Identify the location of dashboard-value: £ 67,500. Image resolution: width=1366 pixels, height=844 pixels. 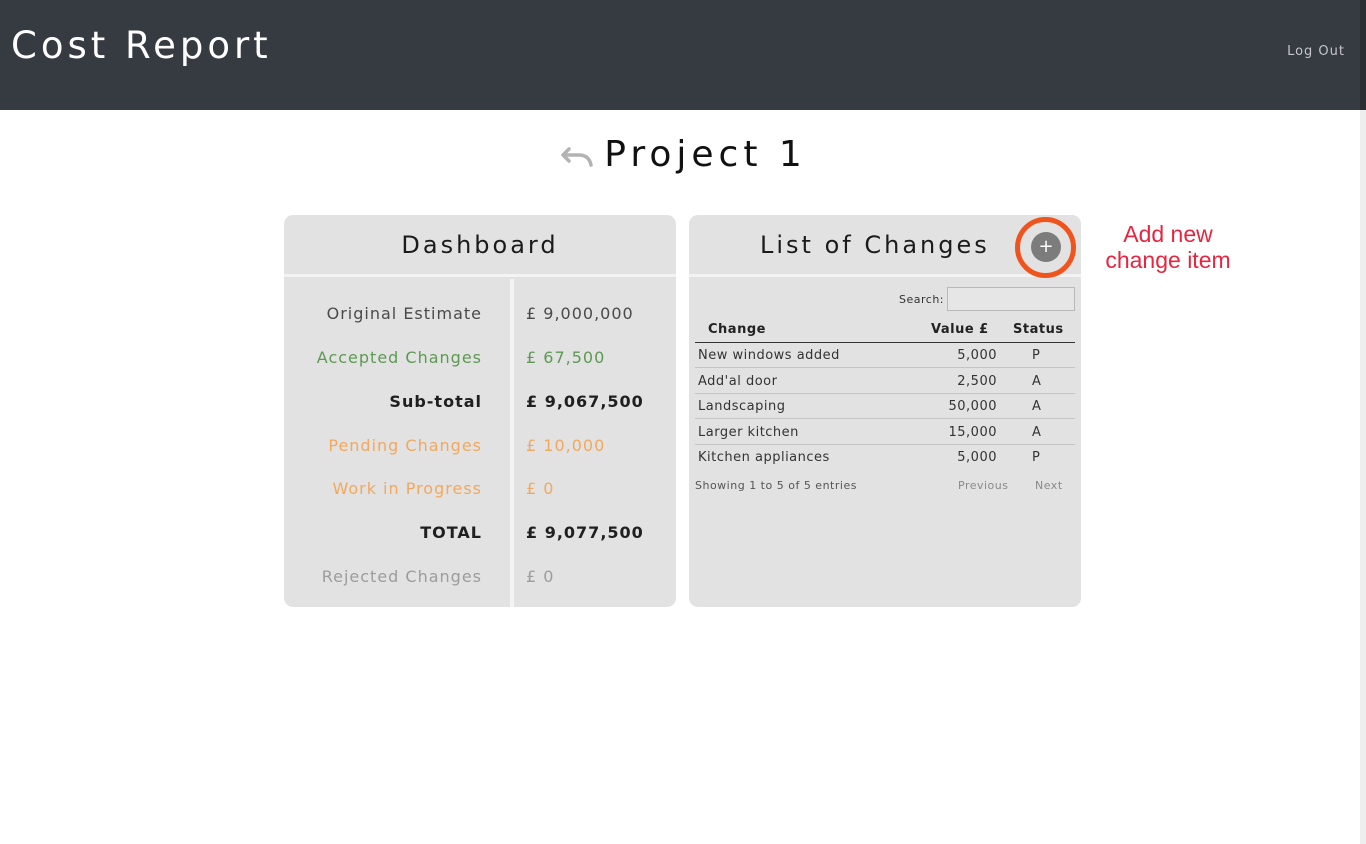
(566, 357).